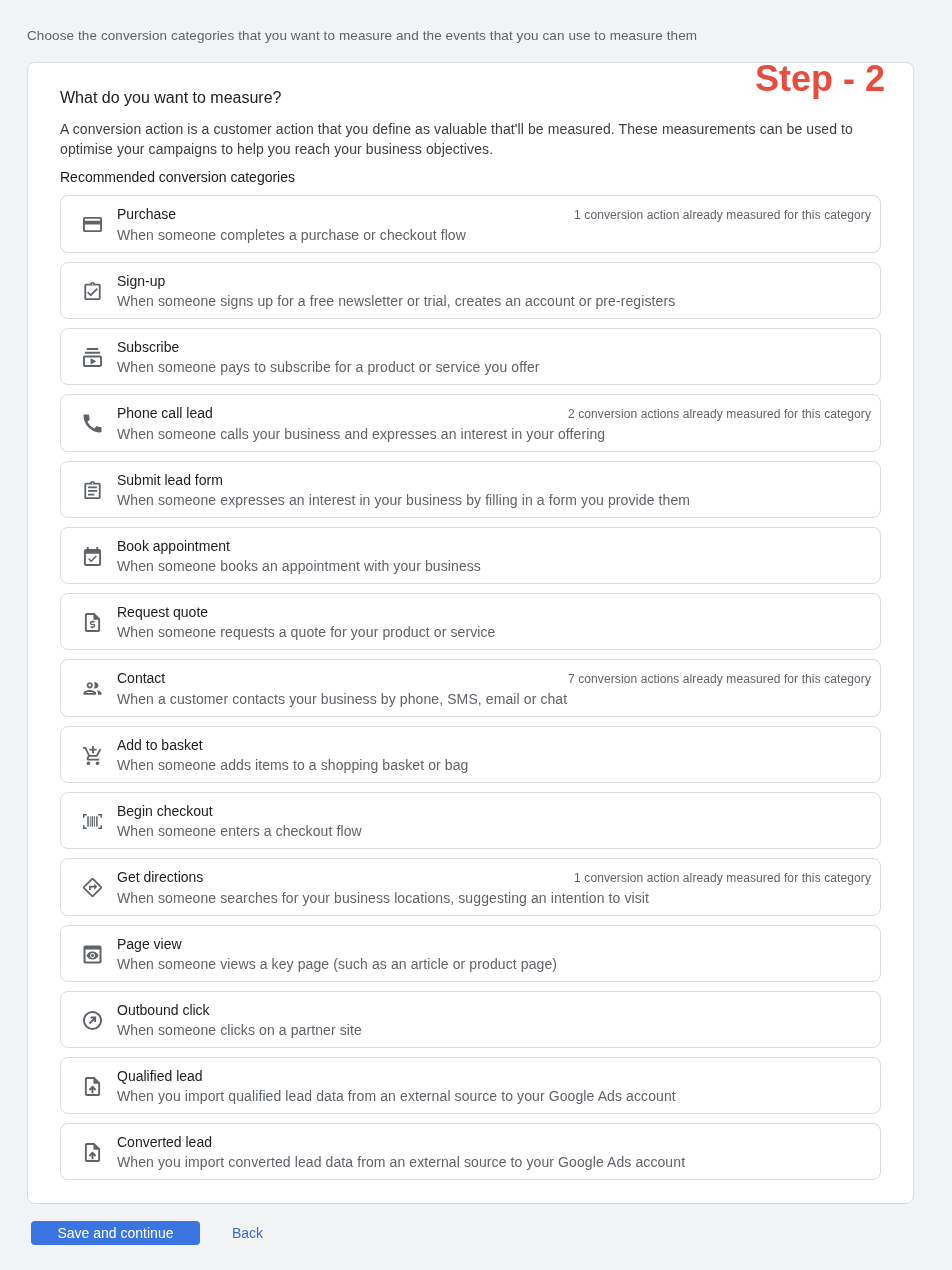  Describe the element at coordinates (163, 612) in the screenshot. I see `category-title: Request quote` at that location.